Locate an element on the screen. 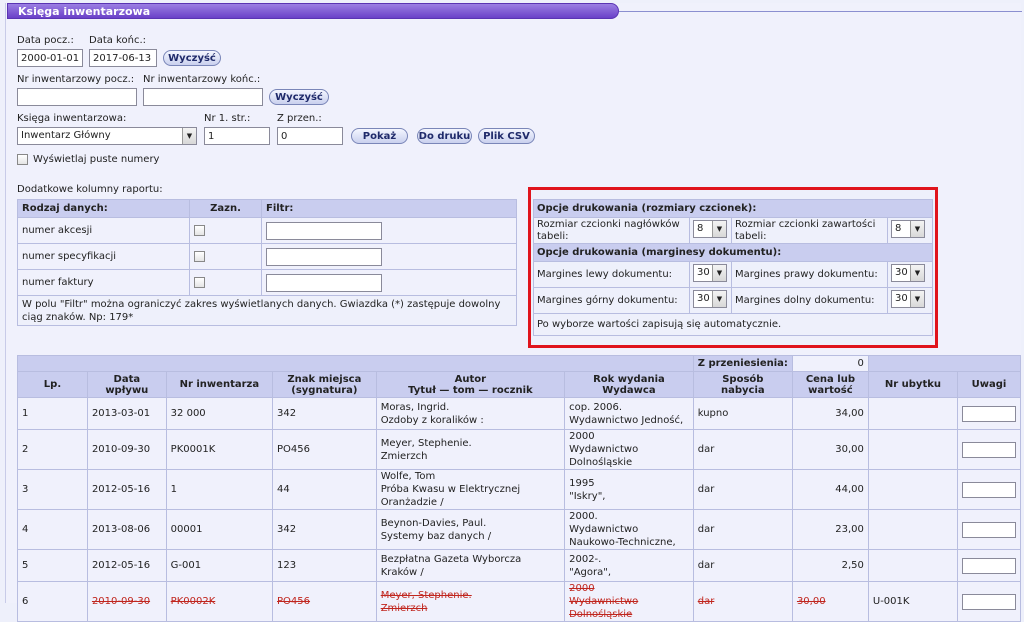 This screenshot has width=1024, height=622. cell-inv: PK0001K is located at coordinates (219, 449).